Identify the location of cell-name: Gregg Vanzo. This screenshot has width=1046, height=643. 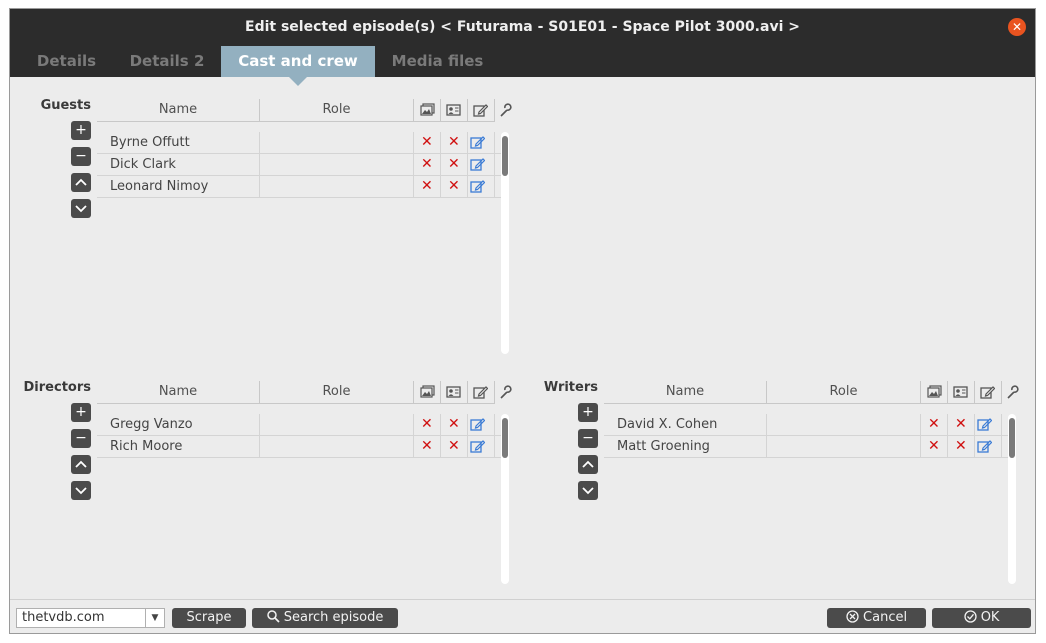
(183, 424).